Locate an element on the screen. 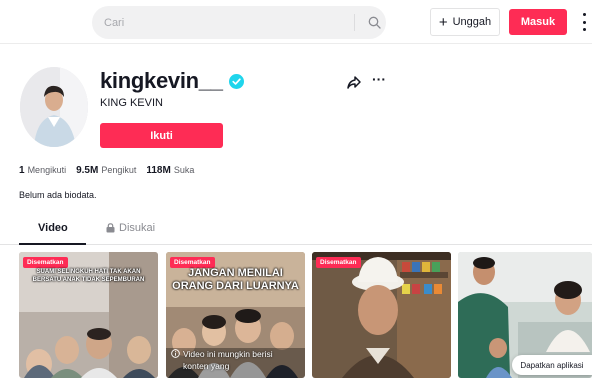 This screenshot has height=378, width=592. video-caption: JANGAN MENILAI ORANG DARI LUARNYA is located at coordinates (235, 279).